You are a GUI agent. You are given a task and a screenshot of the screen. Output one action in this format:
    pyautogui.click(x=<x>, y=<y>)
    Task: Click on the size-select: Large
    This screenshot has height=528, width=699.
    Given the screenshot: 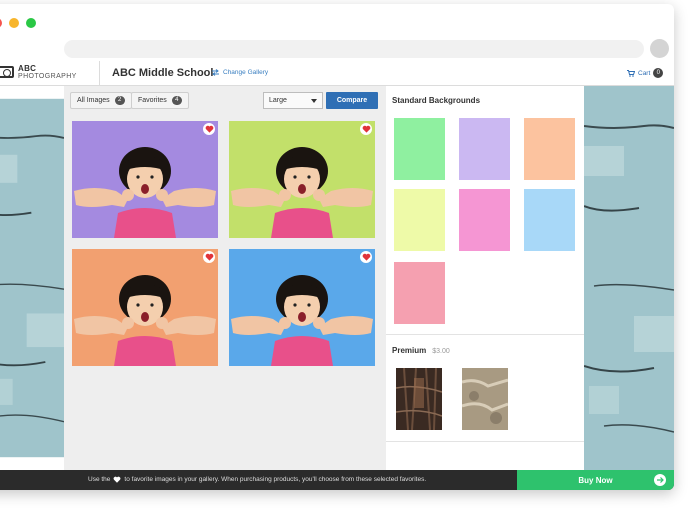 What is the action you would take?
    pyautogui.click(x=293, y=100)
    